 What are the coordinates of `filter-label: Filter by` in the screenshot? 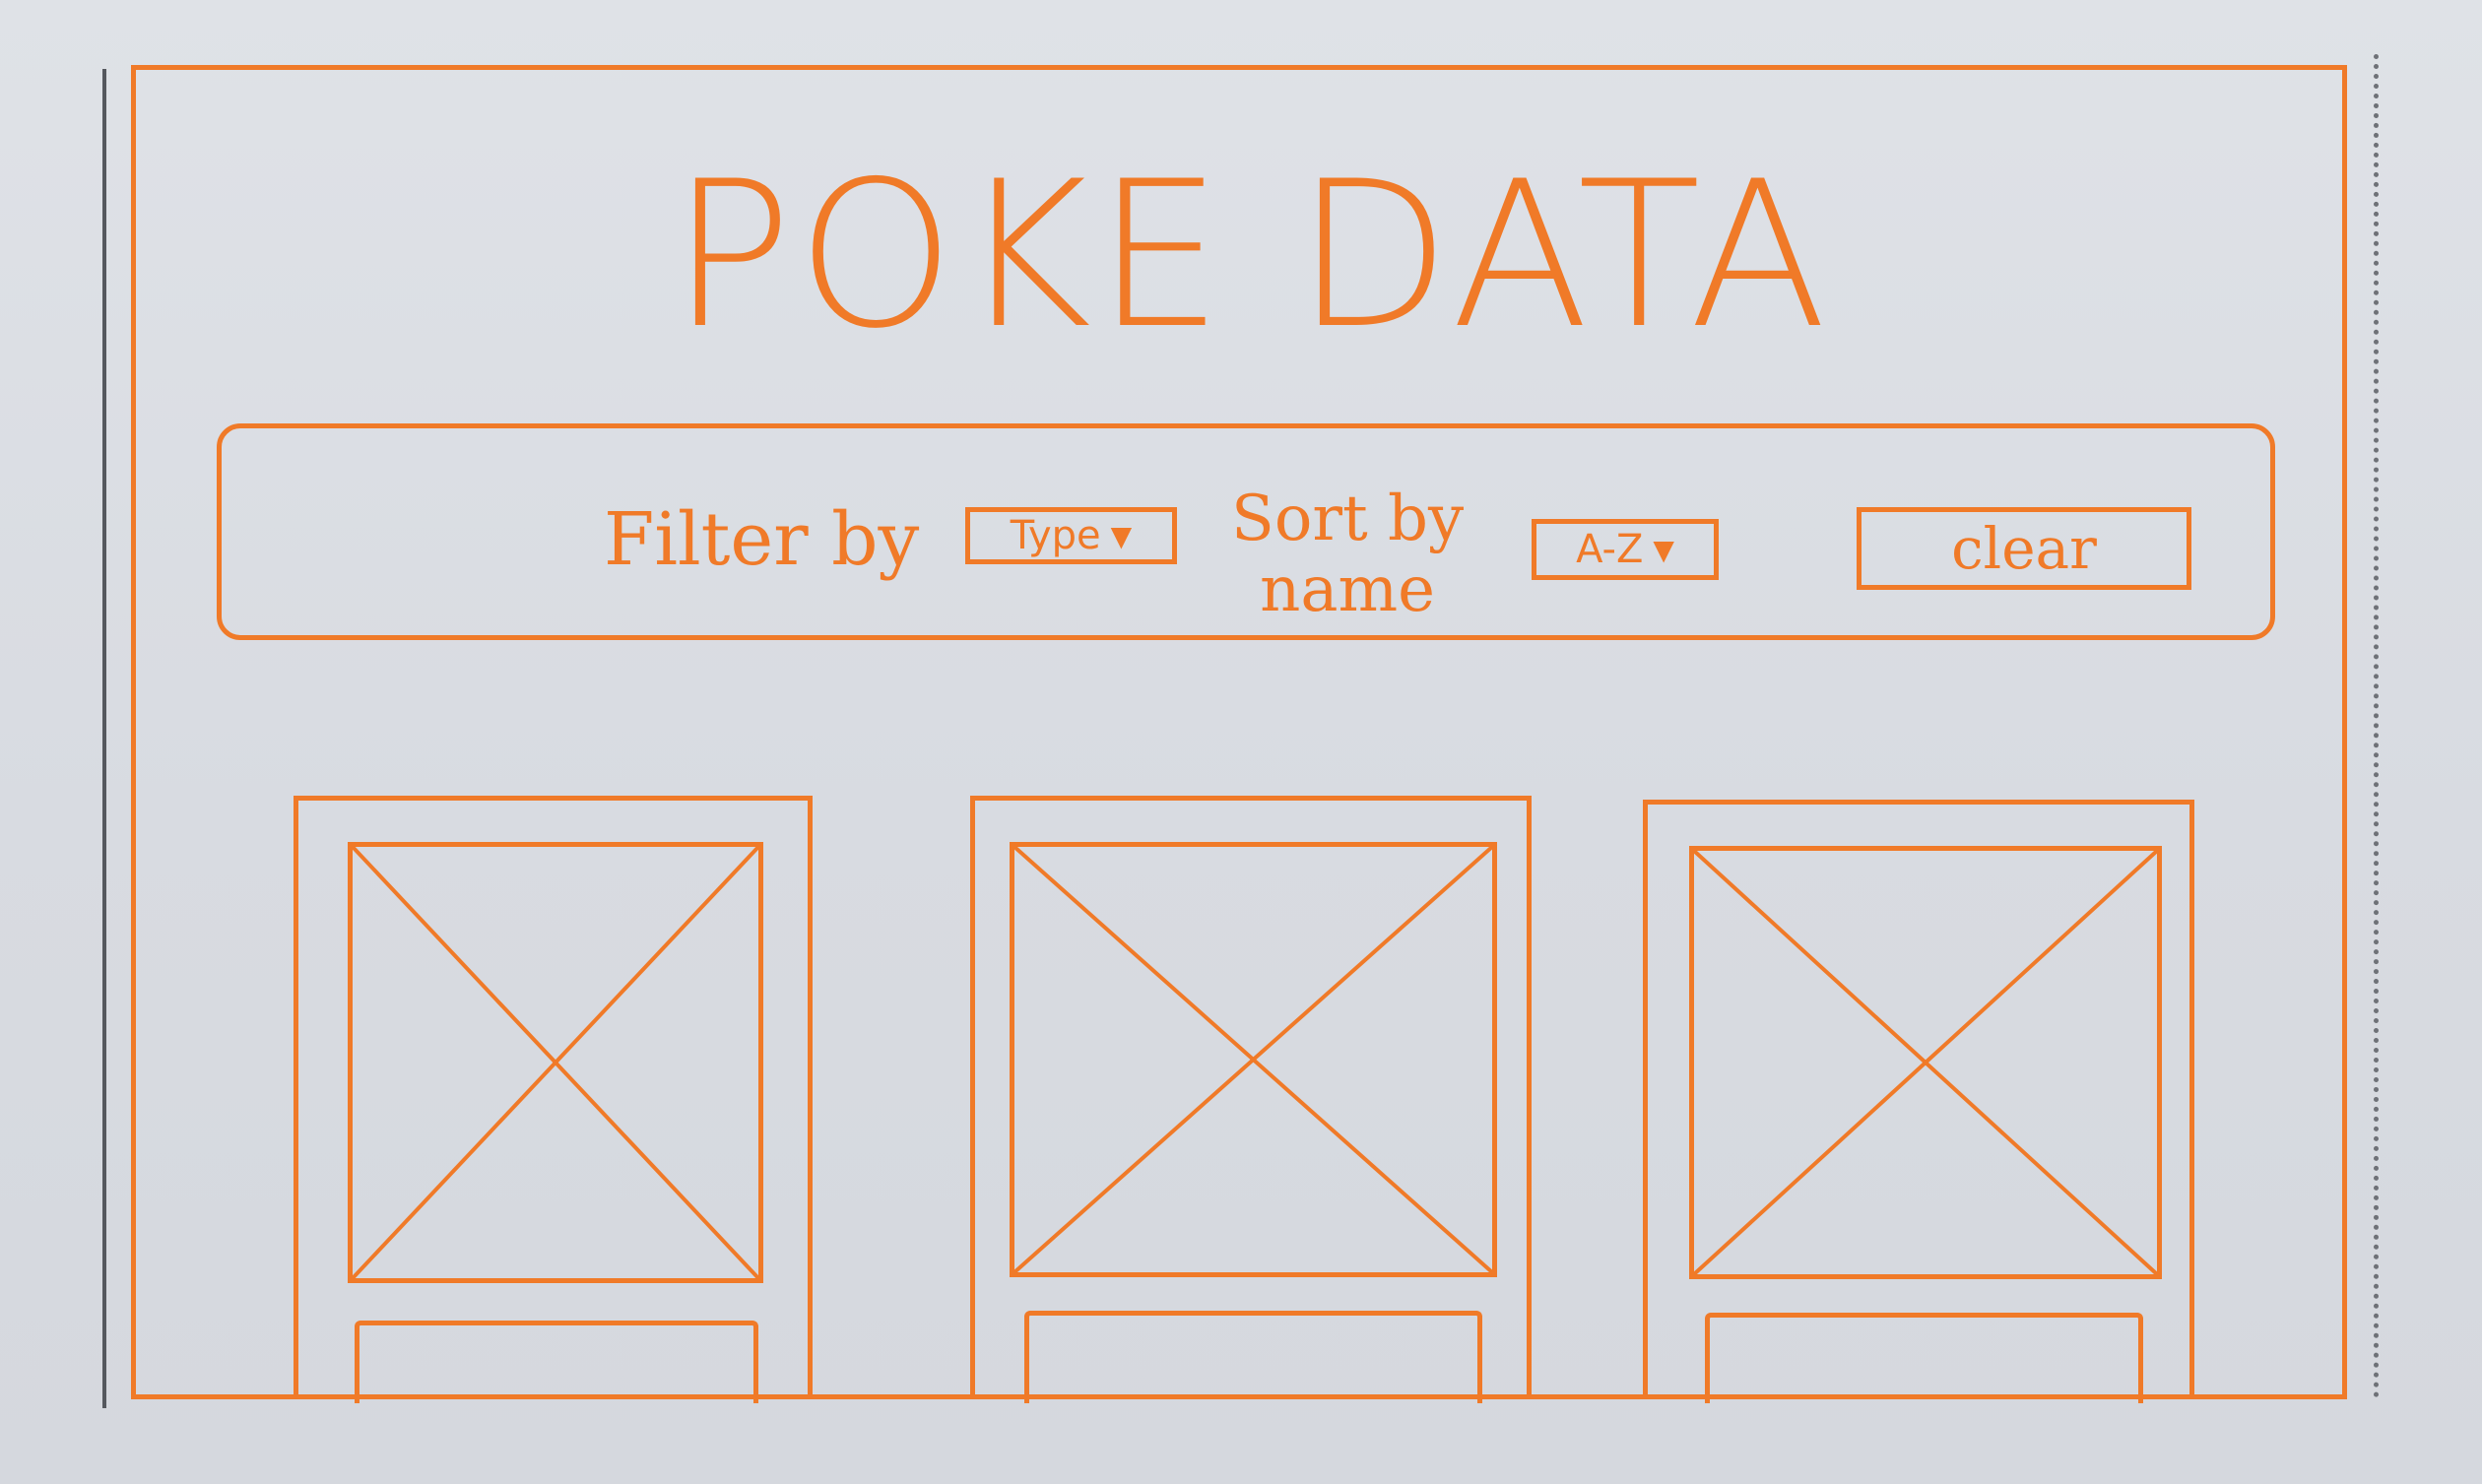 It's located at (762, 539).